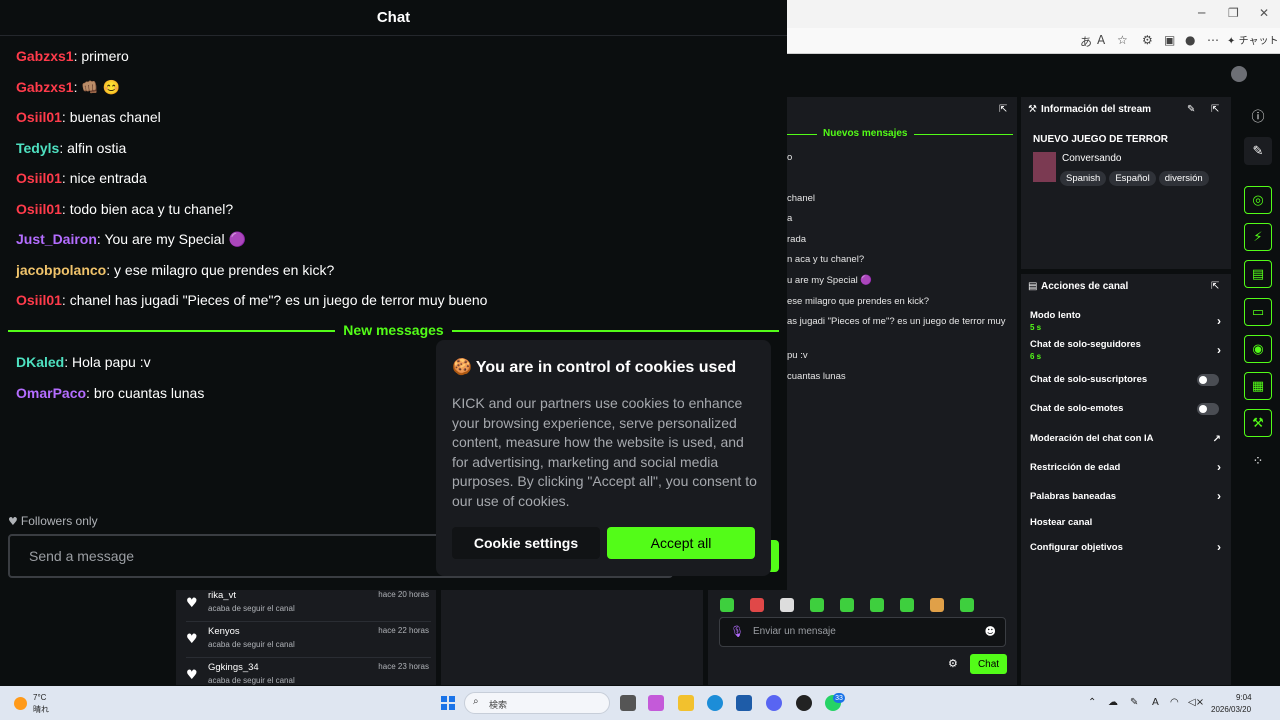  What do you see at coordinates (1127, 409) in the screenshot?
I see `action-emotes-only: Chat de solo-emotes` at bounding box center [1127, 409].